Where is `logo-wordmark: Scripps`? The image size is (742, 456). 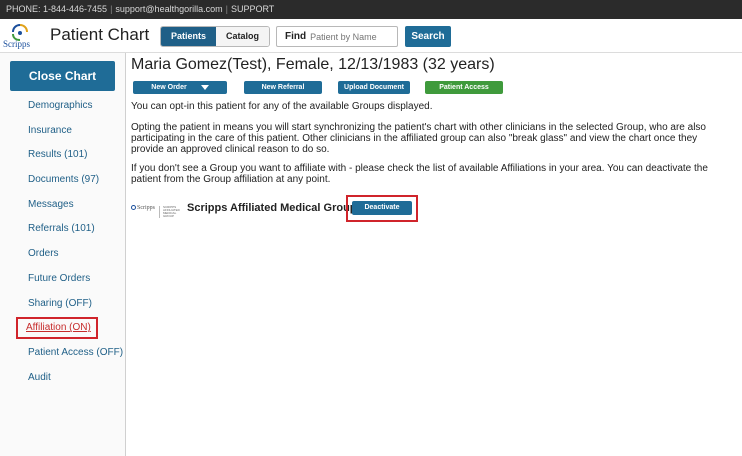
logo-wordmark: Scripps is located at coordinates (16, 44).